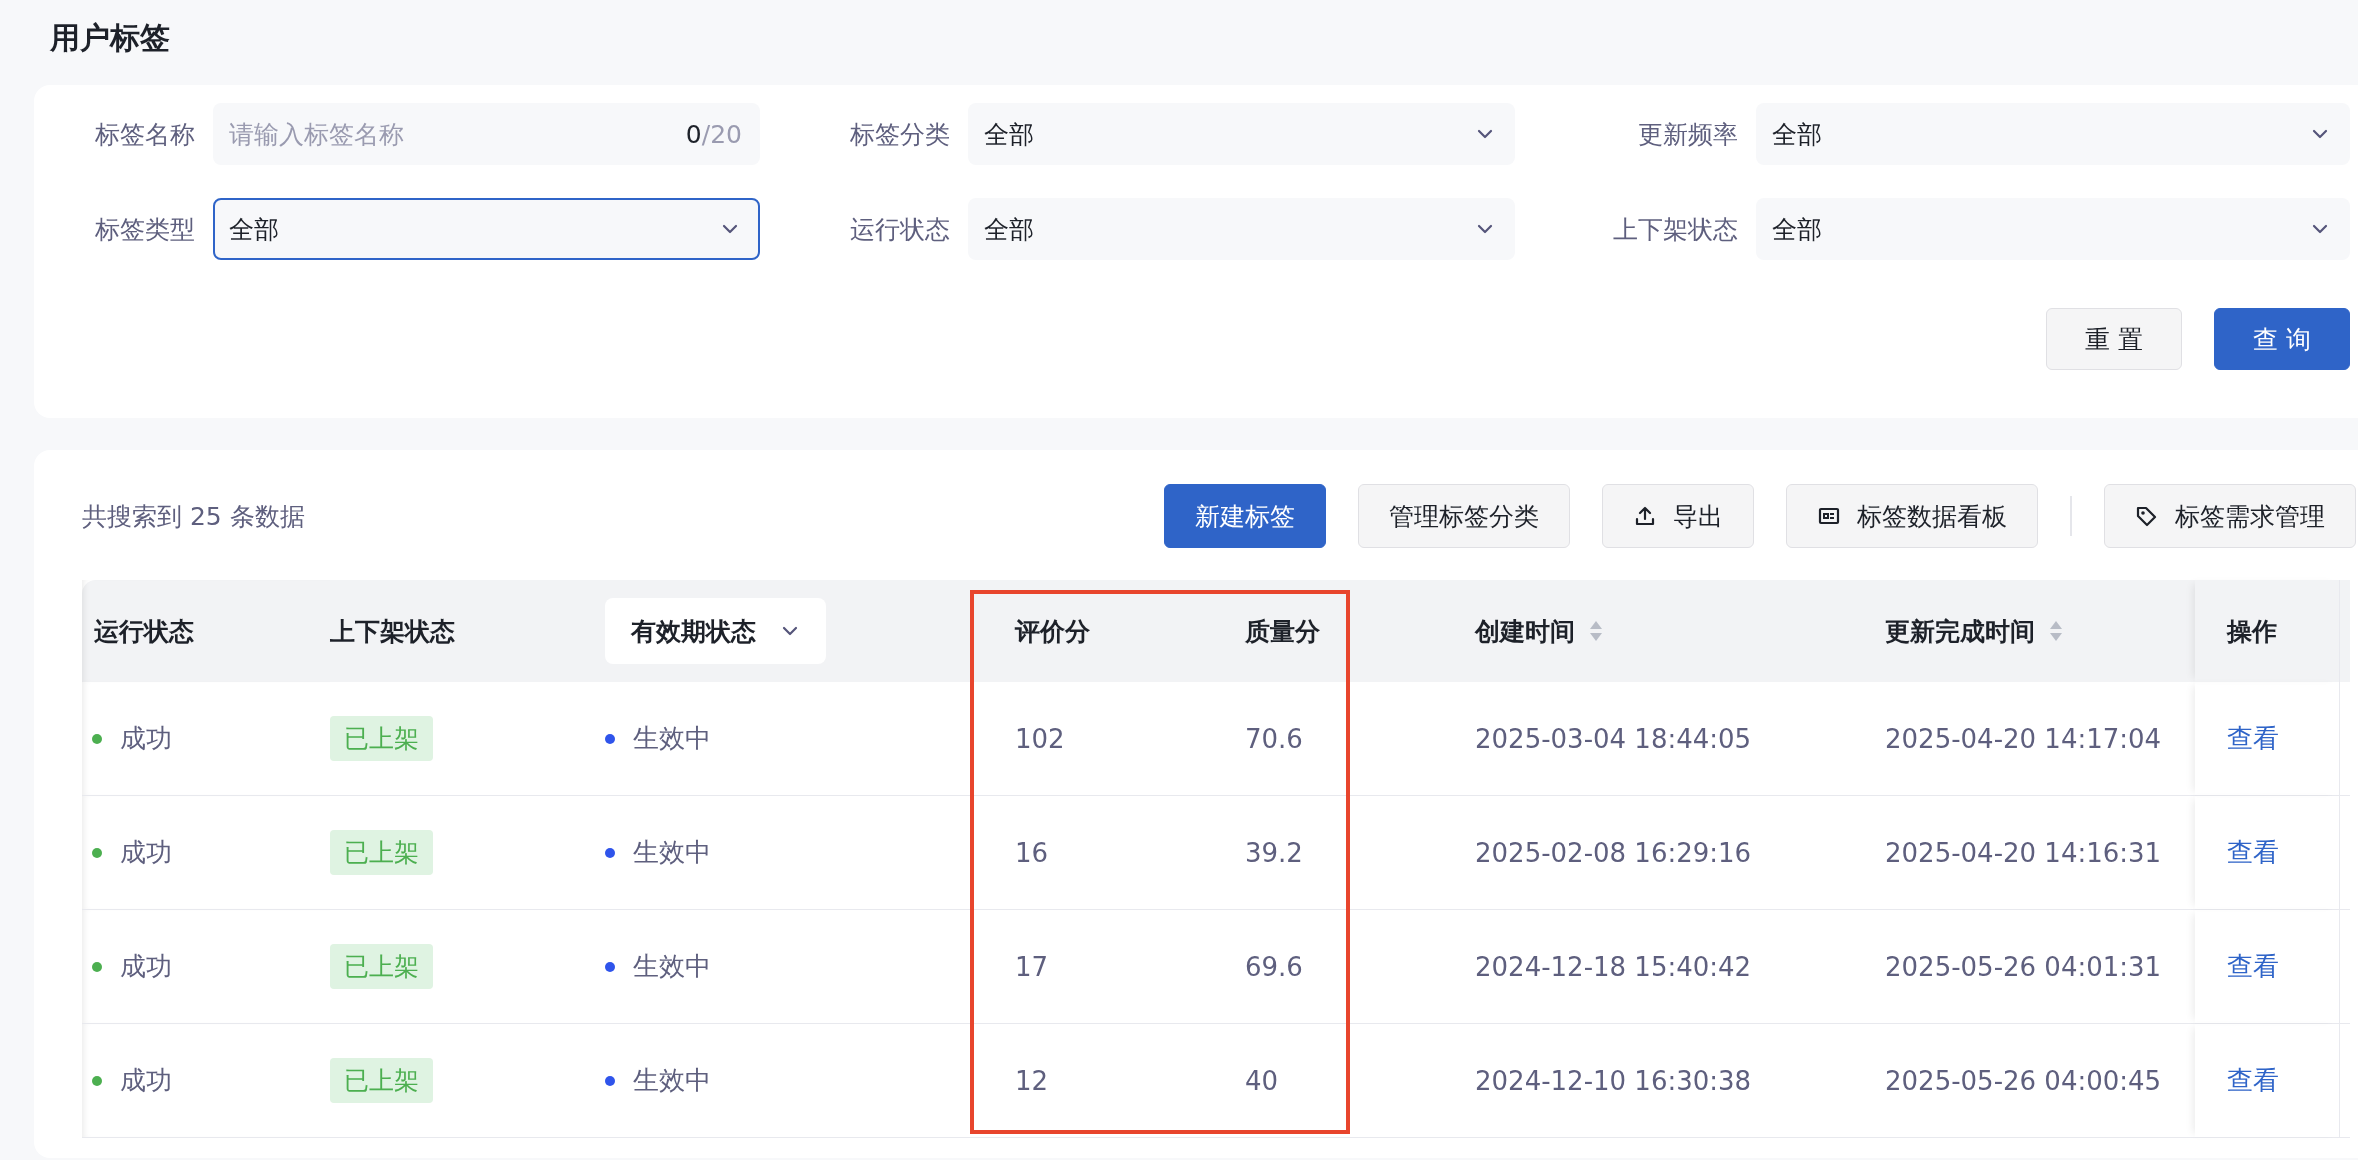  Describe the element at coordinates (1613, 1080) in the screenshot. I see `table-cell: 2024-12-10 16:30:38` at that location.